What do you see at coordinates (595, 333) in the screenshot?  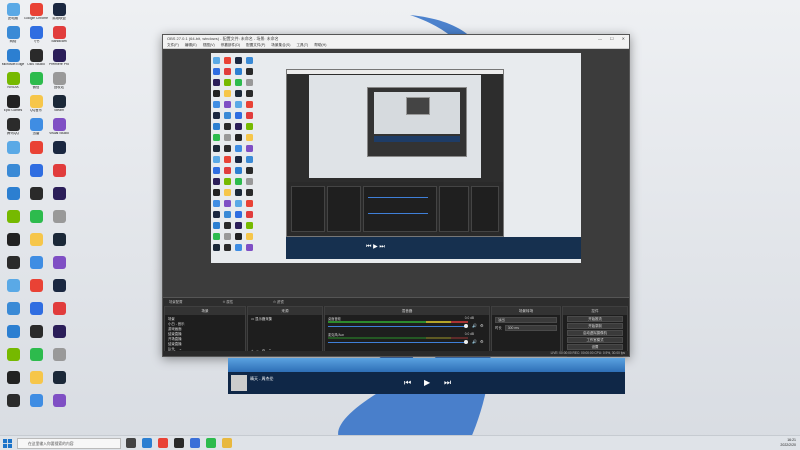 I see `control-button: 启动虚拟摄像机` at bounding box center [595, 333].